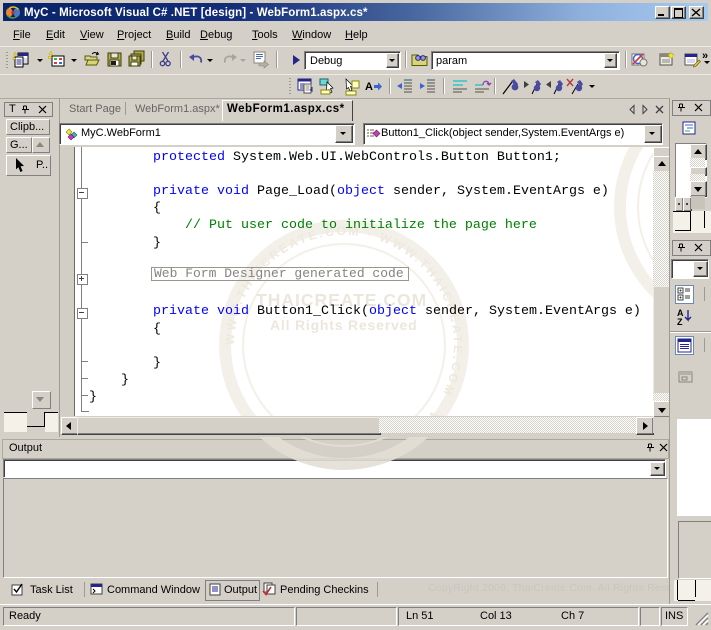 The image size is (711, 630). I want to click on svg-text: A, so click(369, 87).